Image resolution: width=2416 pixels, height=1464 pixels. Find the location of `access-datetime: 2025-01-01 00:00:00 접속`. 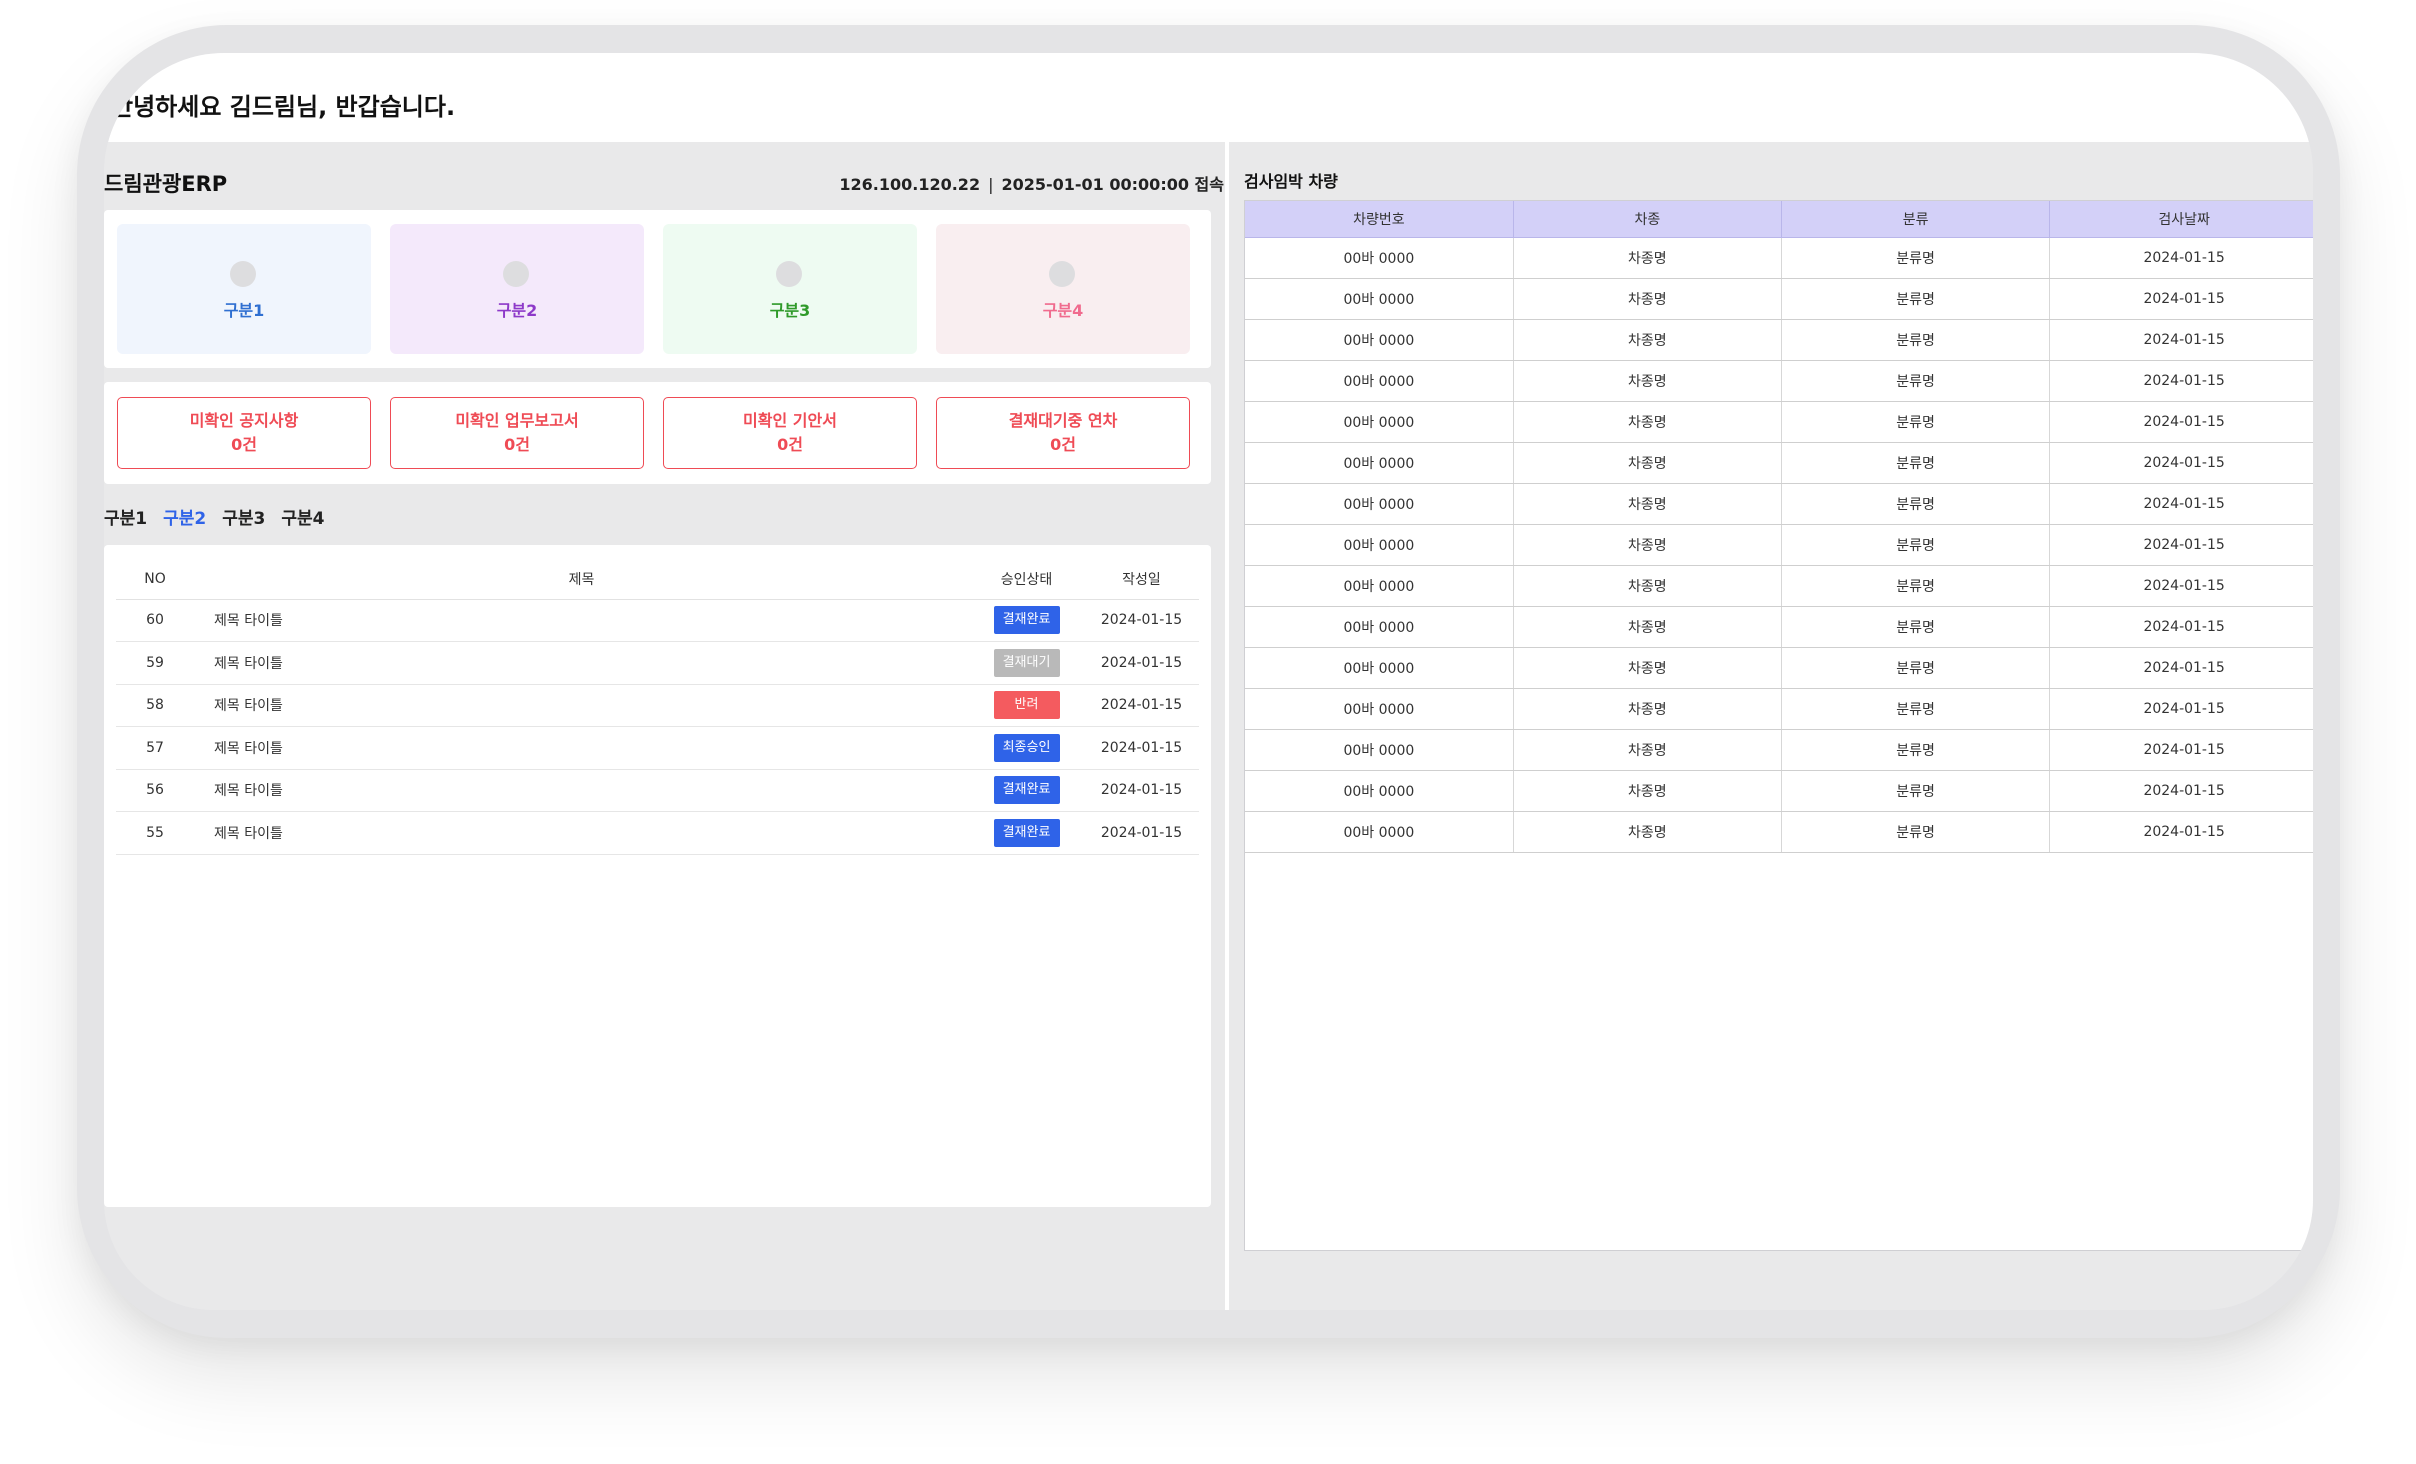

access-datetime: 2025-01-01 00:00:00 접속 is located at coordinates (1112, 184).